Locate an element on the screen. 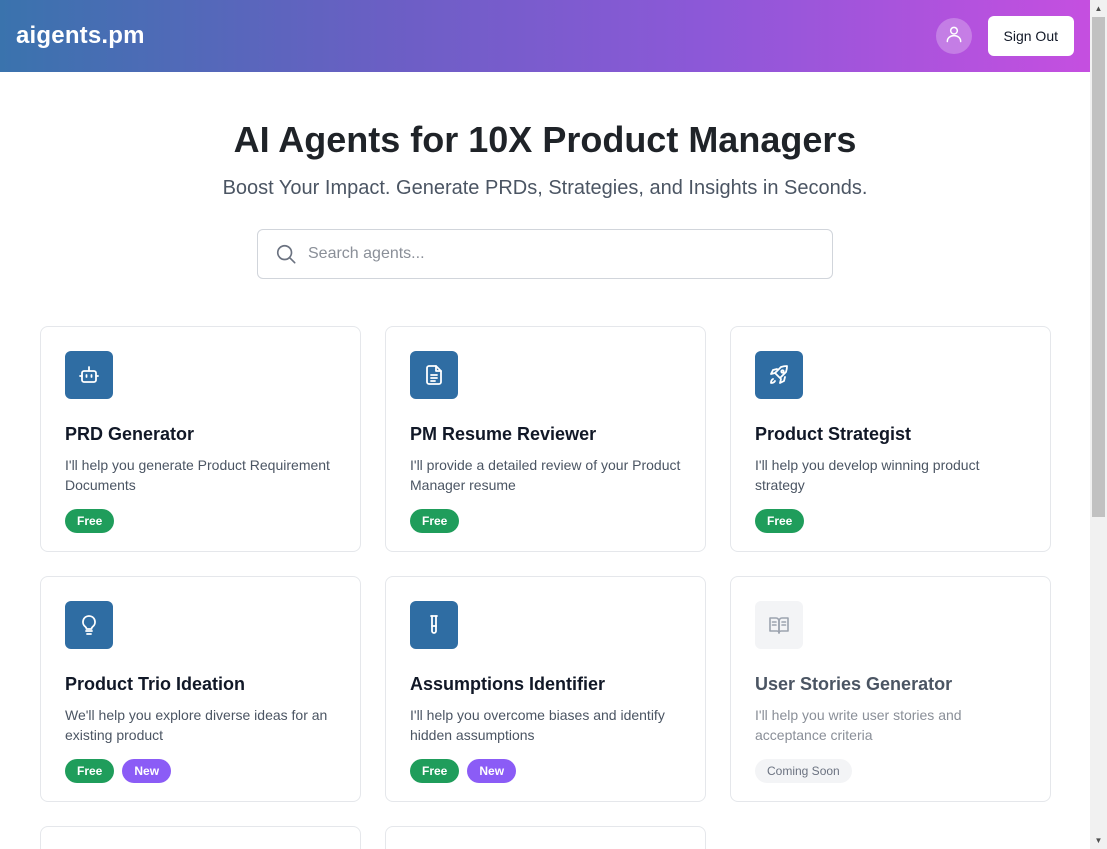  logo: aigents.pm is located at coordinates (80, 36).